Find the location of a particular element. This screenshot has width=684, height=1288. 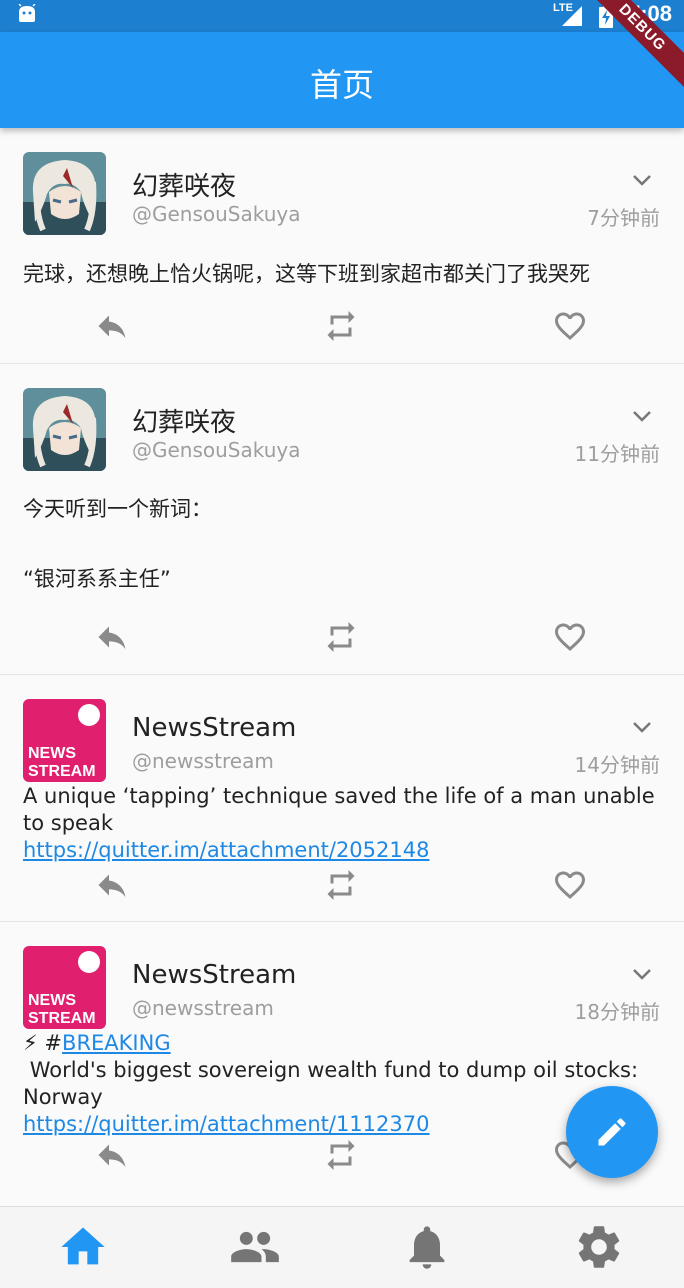

attachment-link: https://quitter.im/attachment/2052148 is located at coordinates (226, 850).